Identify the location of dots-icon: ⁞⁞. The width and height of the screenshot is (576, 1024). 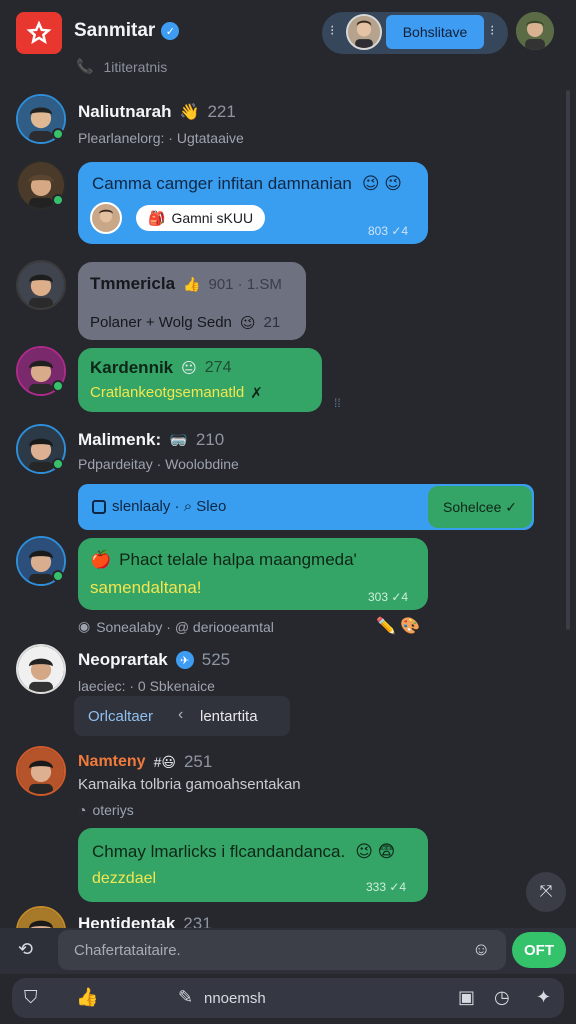
(337, 403).